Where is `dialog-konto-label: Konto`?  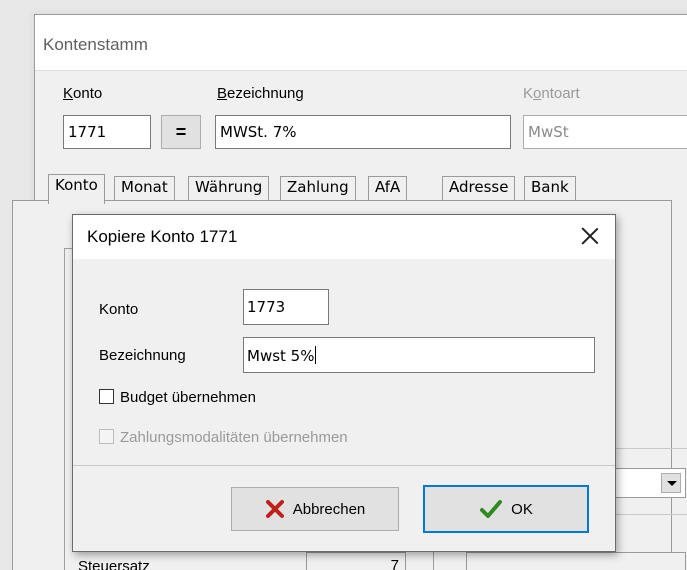 dialog-konto-label: Konto is located at coordinates (119, 309).